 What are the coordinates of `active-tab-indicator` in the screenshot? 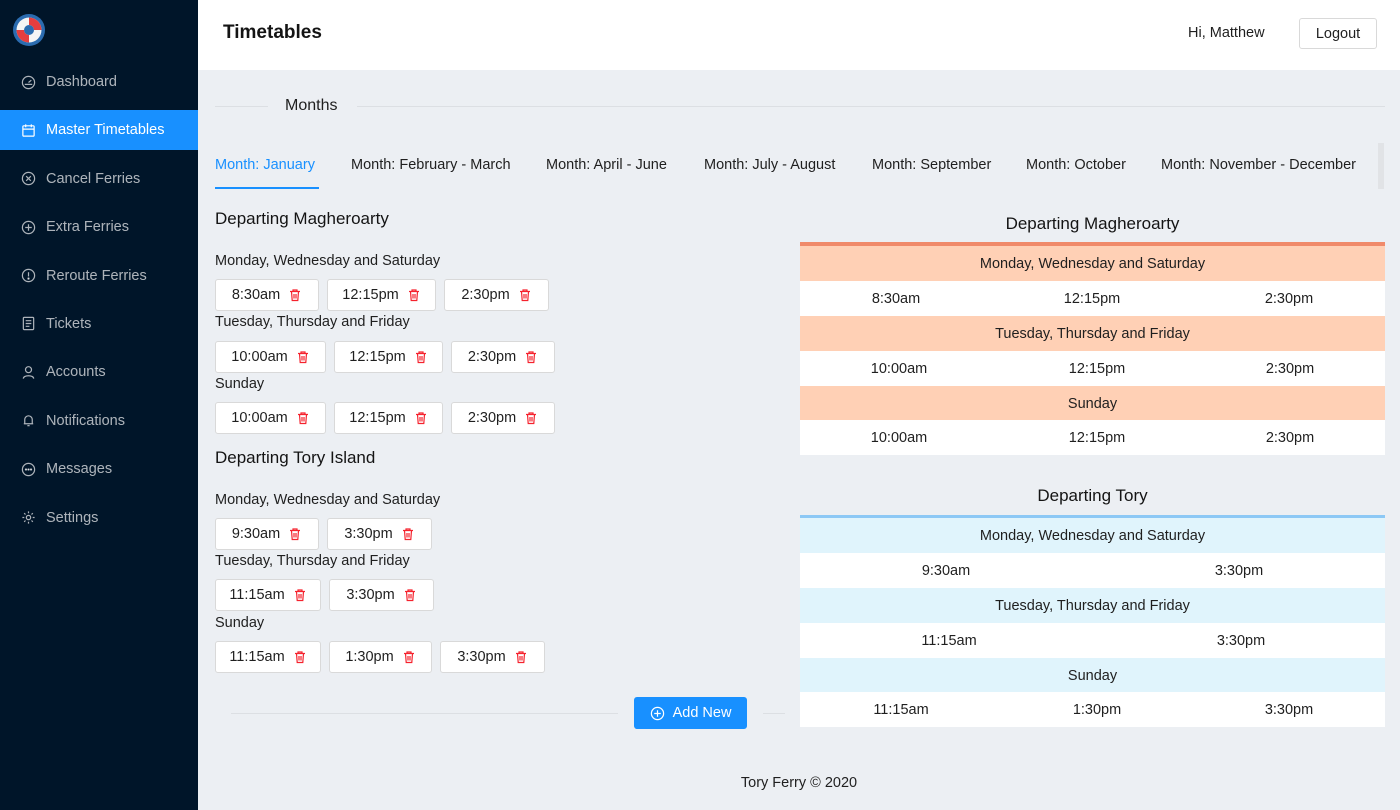 It's located at (267, 188).